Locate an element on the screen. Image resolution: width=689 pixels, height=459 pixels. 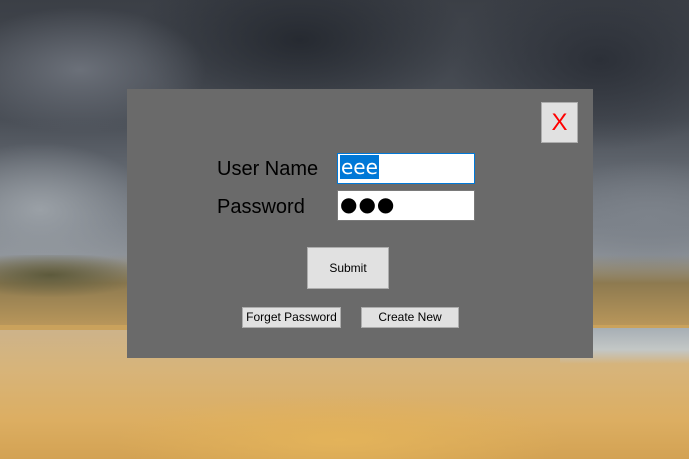
password-field: ●●● is located at coordinates (406, 205).